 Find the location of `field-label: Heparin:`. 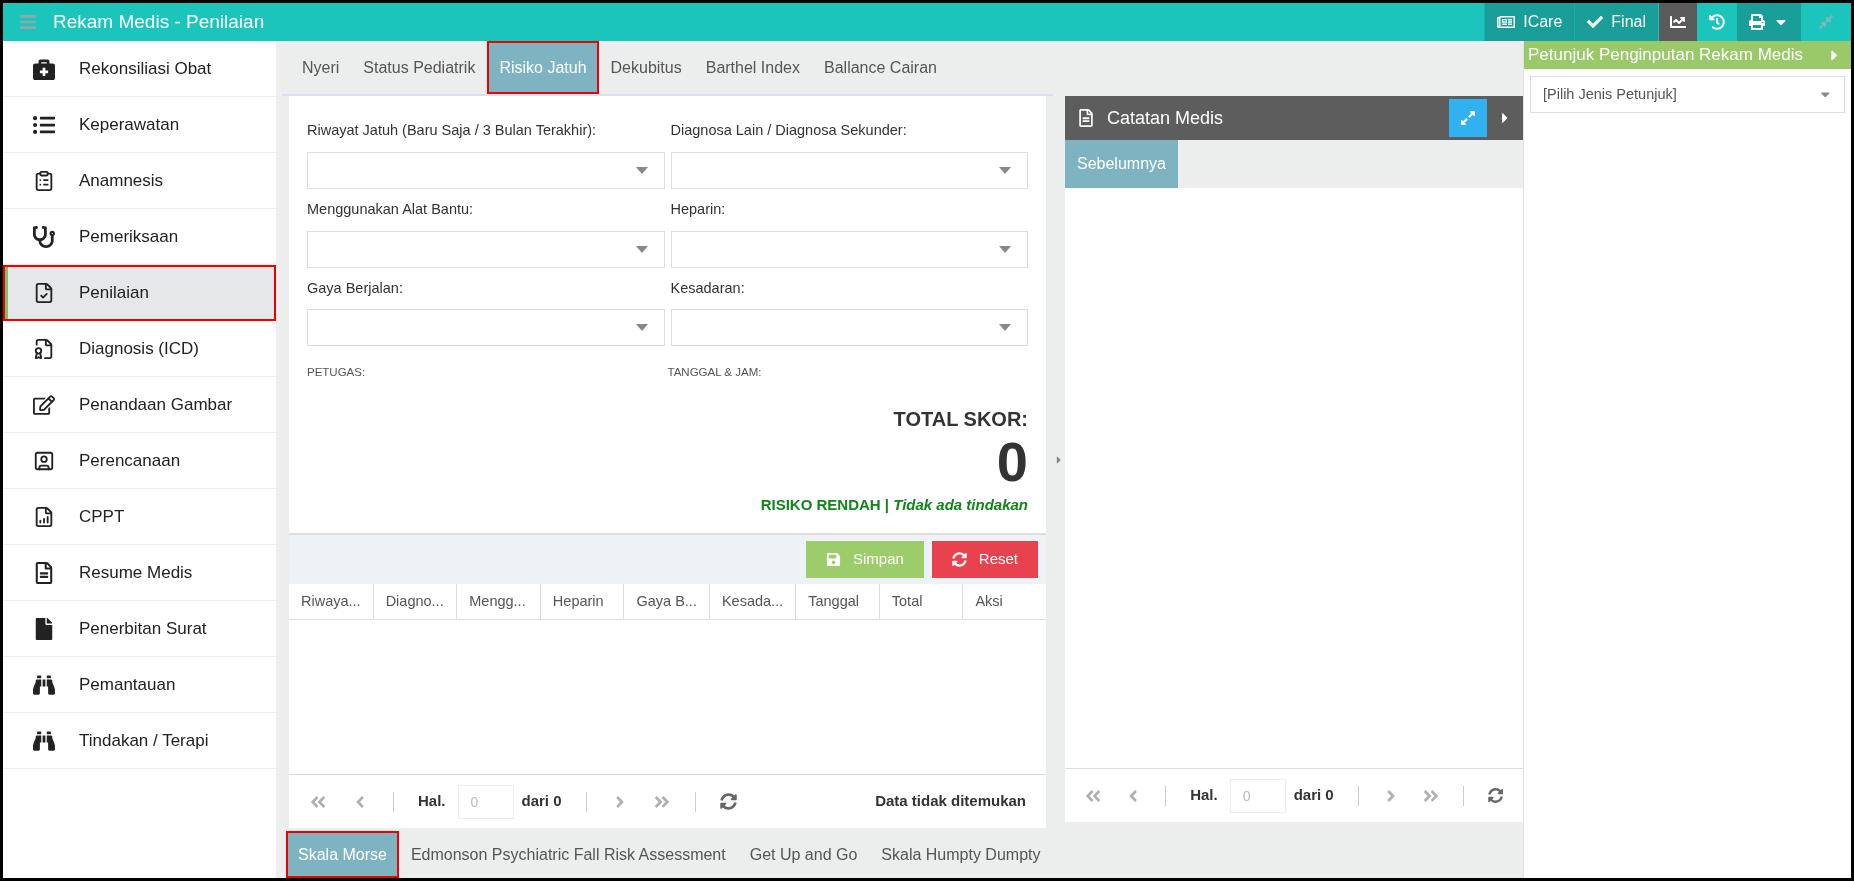

field-label: Heparin: is located at coordinates (698, 209).